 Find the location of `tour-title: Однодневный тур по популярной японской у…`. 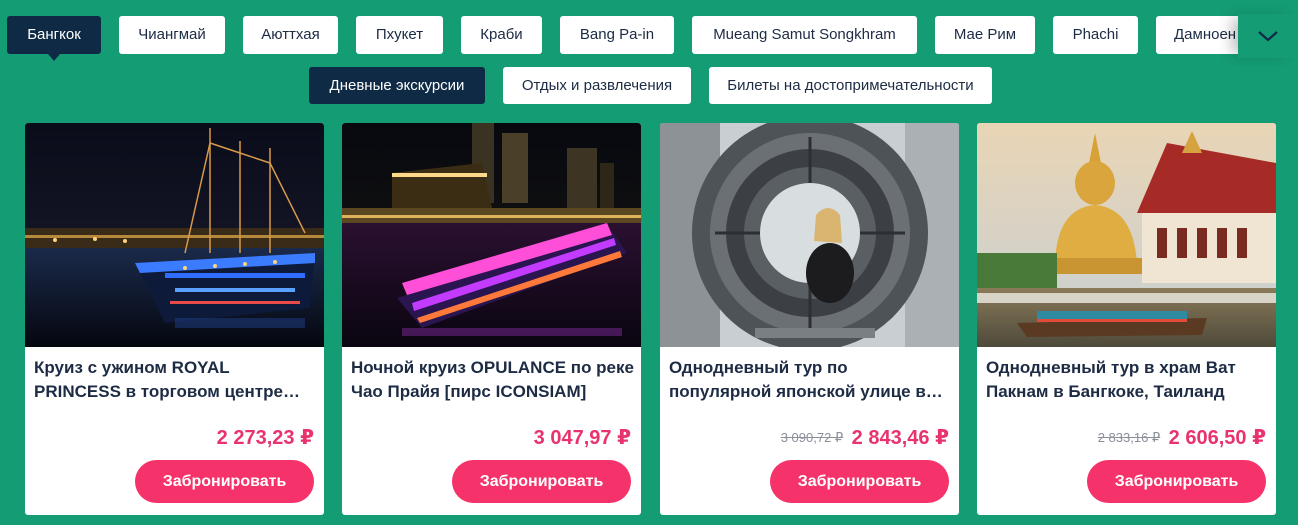

tour-title: Однодневный тур по популярной японской у… is located at coordinates (811, 380).